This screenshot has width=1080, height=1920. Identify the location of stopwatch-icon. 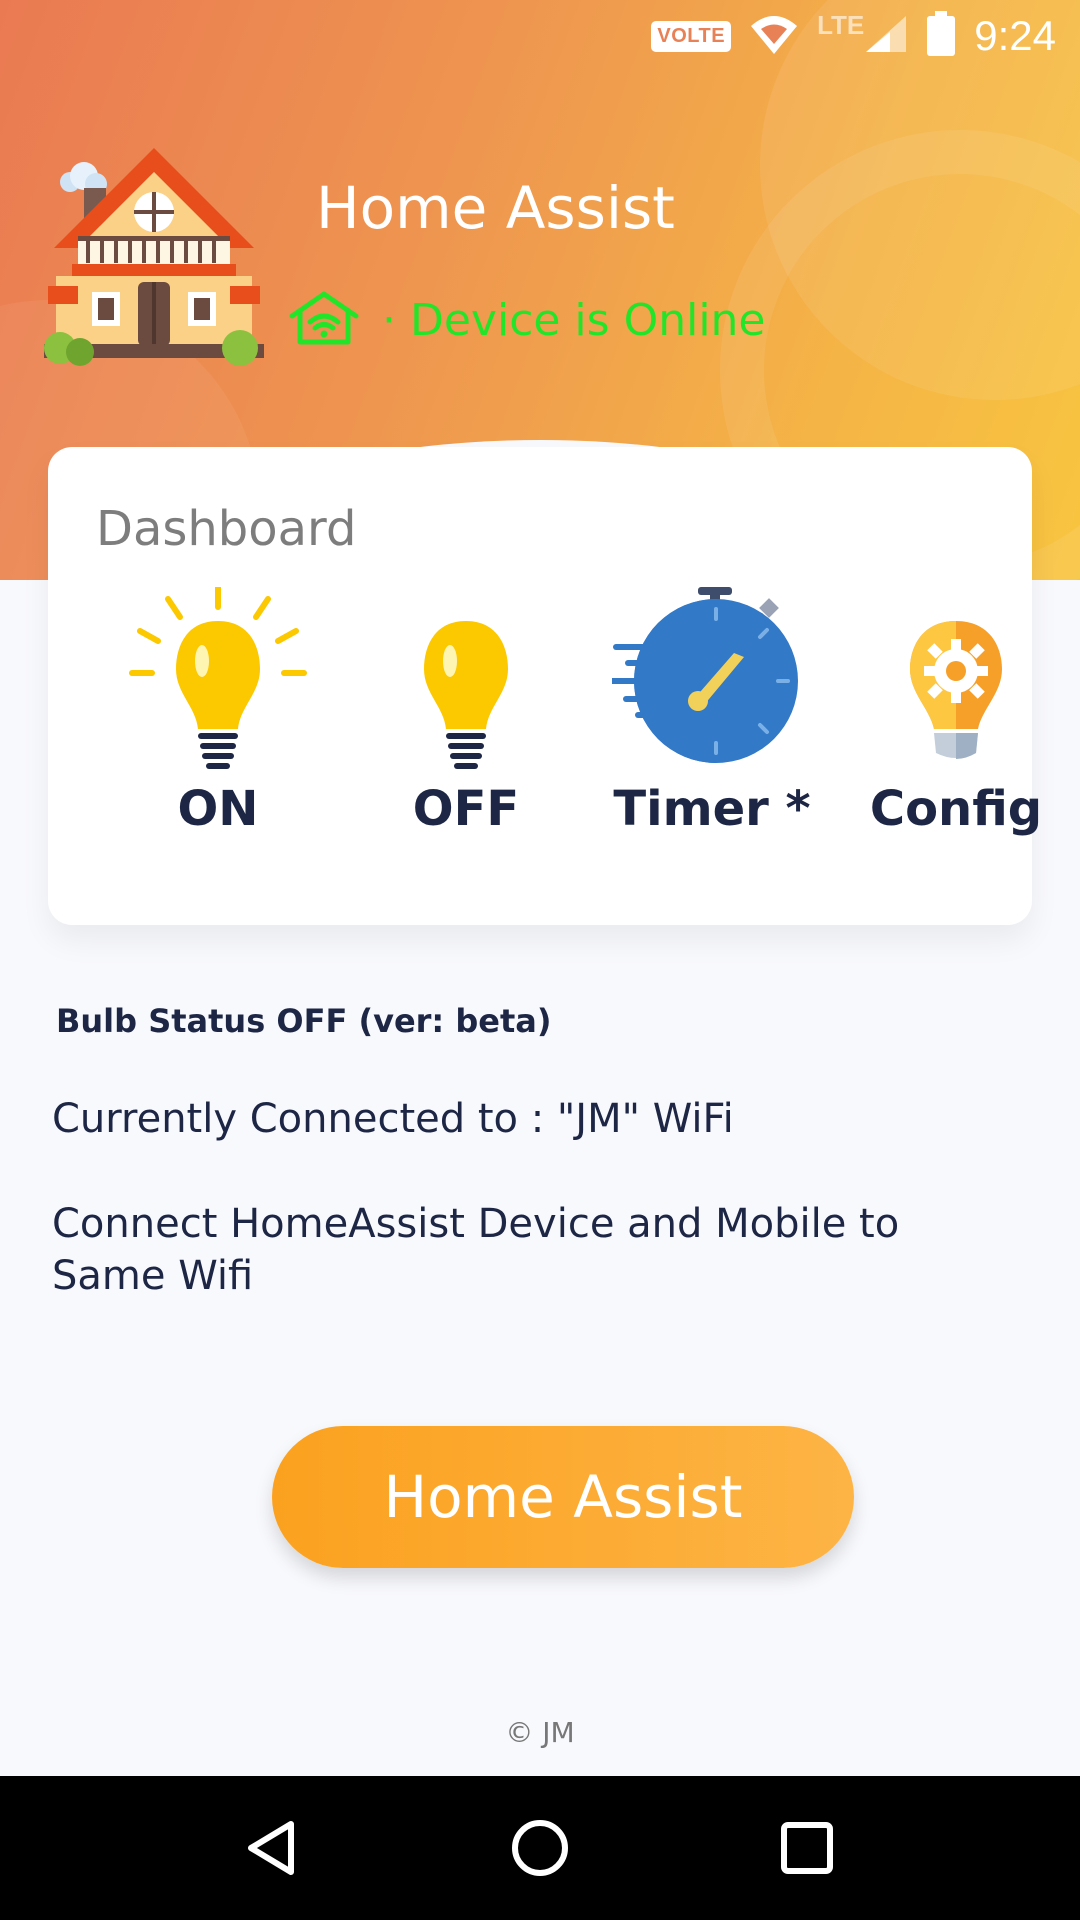
(705, 675).